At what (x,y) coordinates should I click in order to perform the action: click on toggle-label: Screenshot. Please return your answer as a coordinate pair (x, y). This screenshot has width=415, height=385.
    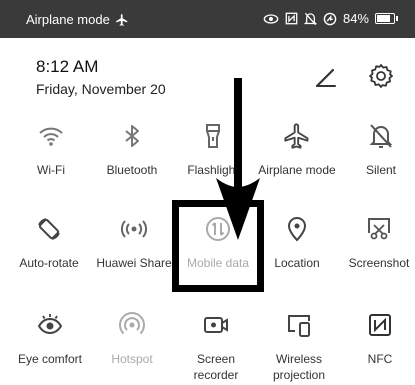
    Looking at the image, I should click on (379, 263).